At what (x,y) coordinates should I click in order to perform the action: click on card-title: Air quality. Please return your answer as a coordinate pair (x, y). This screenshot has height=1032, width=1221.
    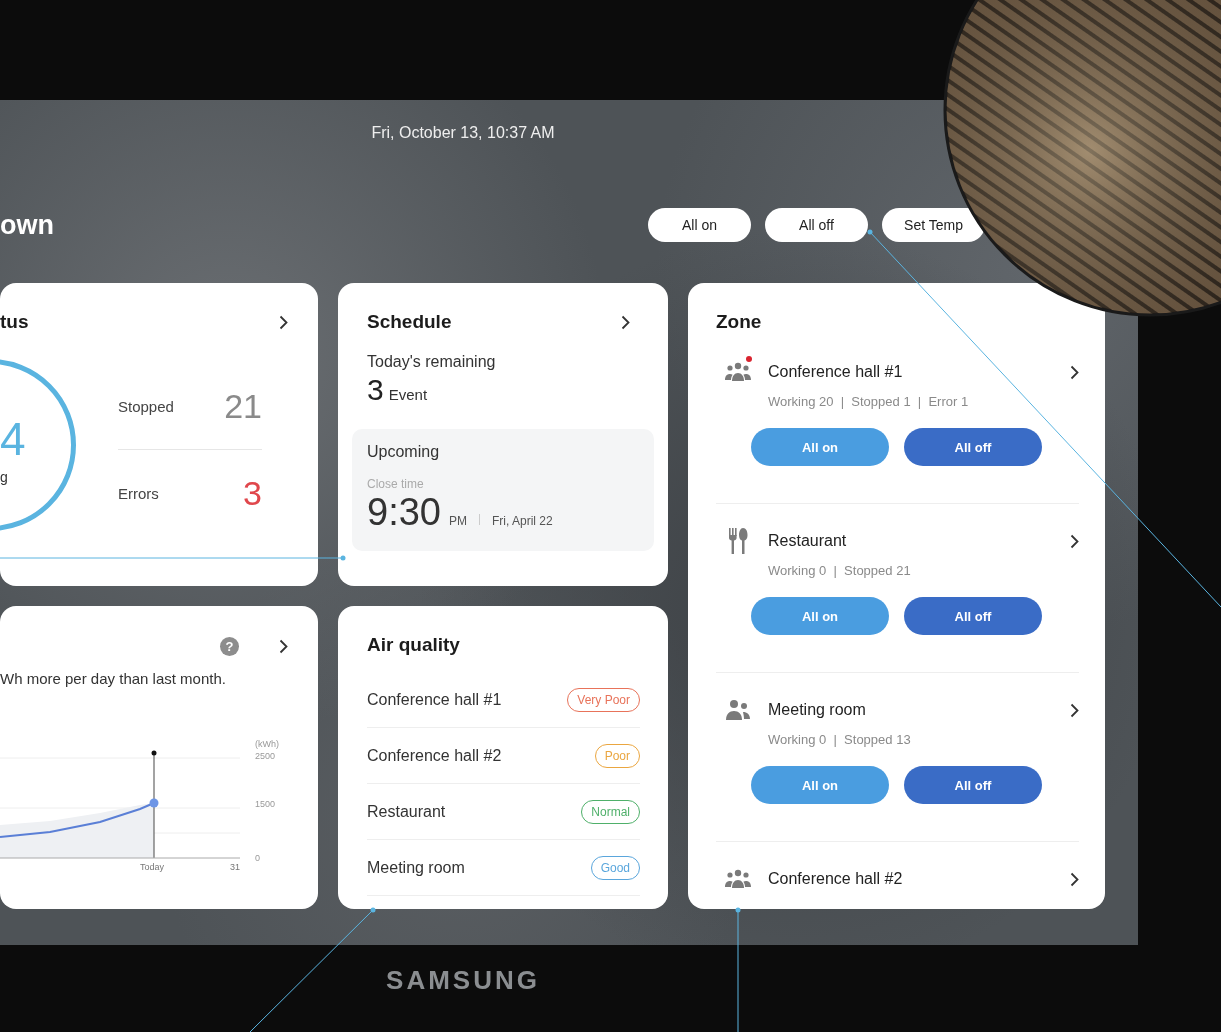
    Looking at the image, I should click on (414, 645).